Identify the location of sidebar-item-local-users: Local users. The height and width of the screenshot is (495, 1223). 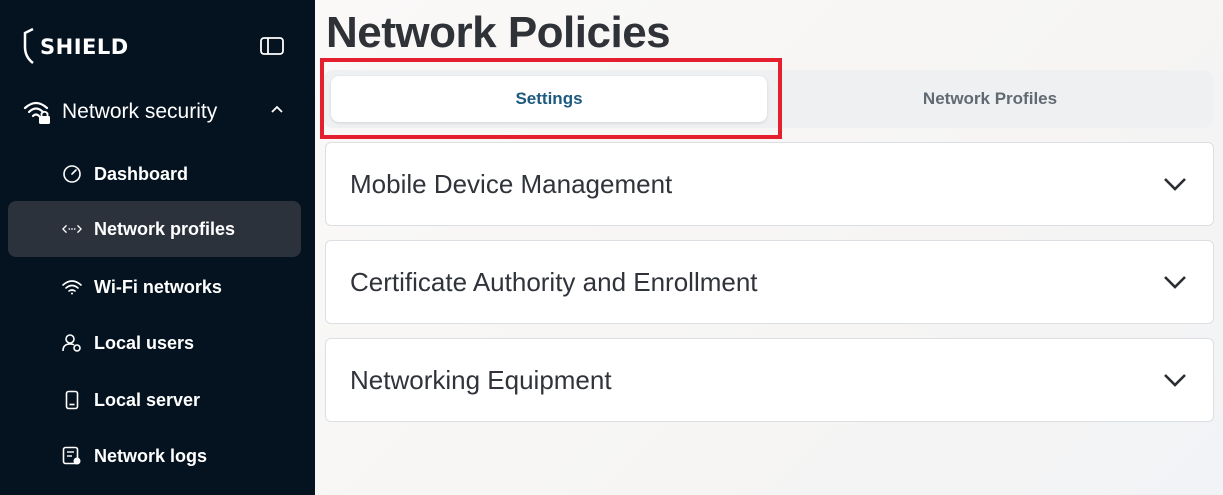
(154, 343).